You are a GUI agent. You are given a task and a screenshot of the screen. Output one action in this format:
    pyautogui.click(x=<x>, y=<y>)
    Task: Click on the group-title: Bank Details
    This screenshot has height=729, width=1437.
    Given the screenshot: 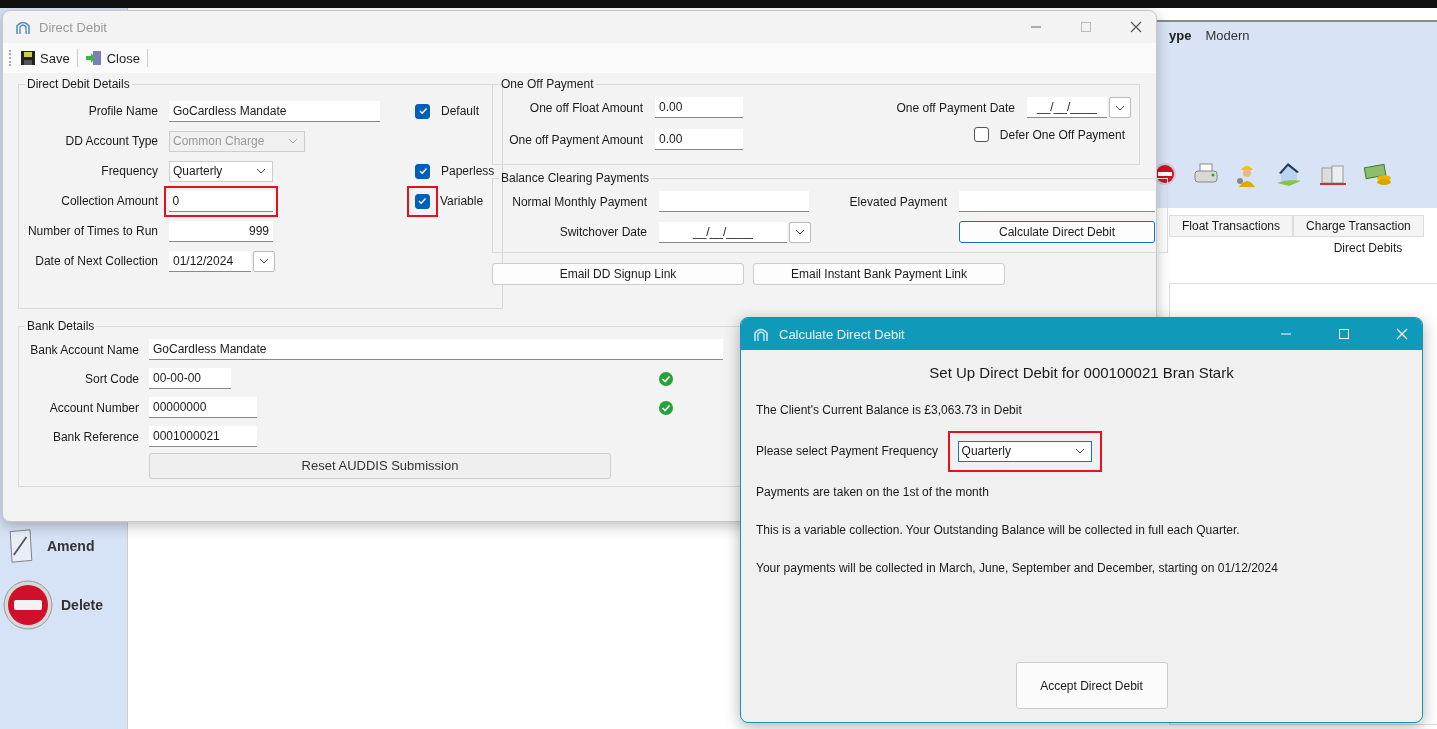 What is the action you would take?
    pyautogui.click(x=61, y=326)
    